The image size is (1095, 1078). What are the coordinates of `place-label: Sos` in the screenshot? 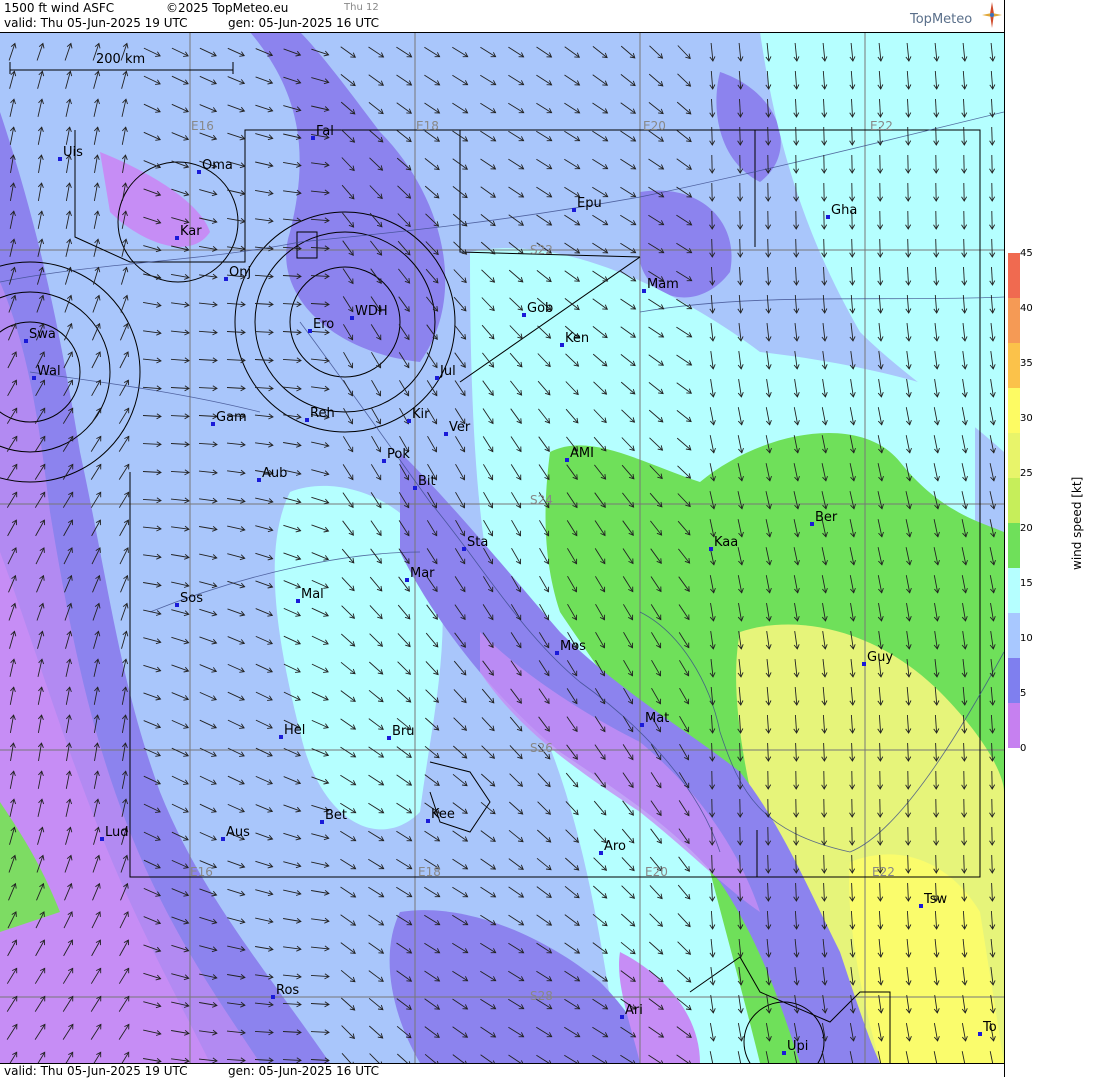 It's located at (191, 598).